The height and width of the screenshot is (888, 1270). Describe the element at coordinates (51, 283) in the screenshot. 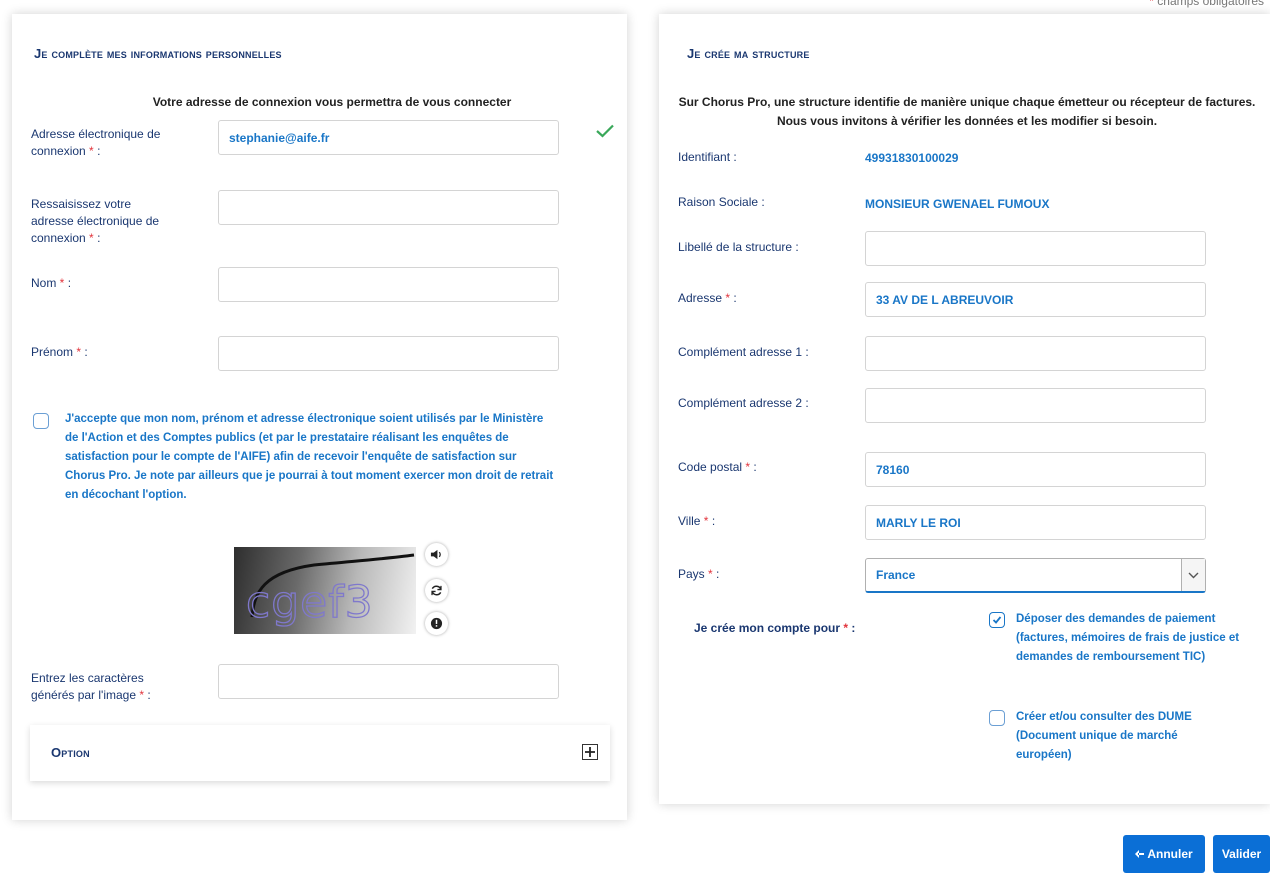

I see `nom-label: Nom * :` at that location.